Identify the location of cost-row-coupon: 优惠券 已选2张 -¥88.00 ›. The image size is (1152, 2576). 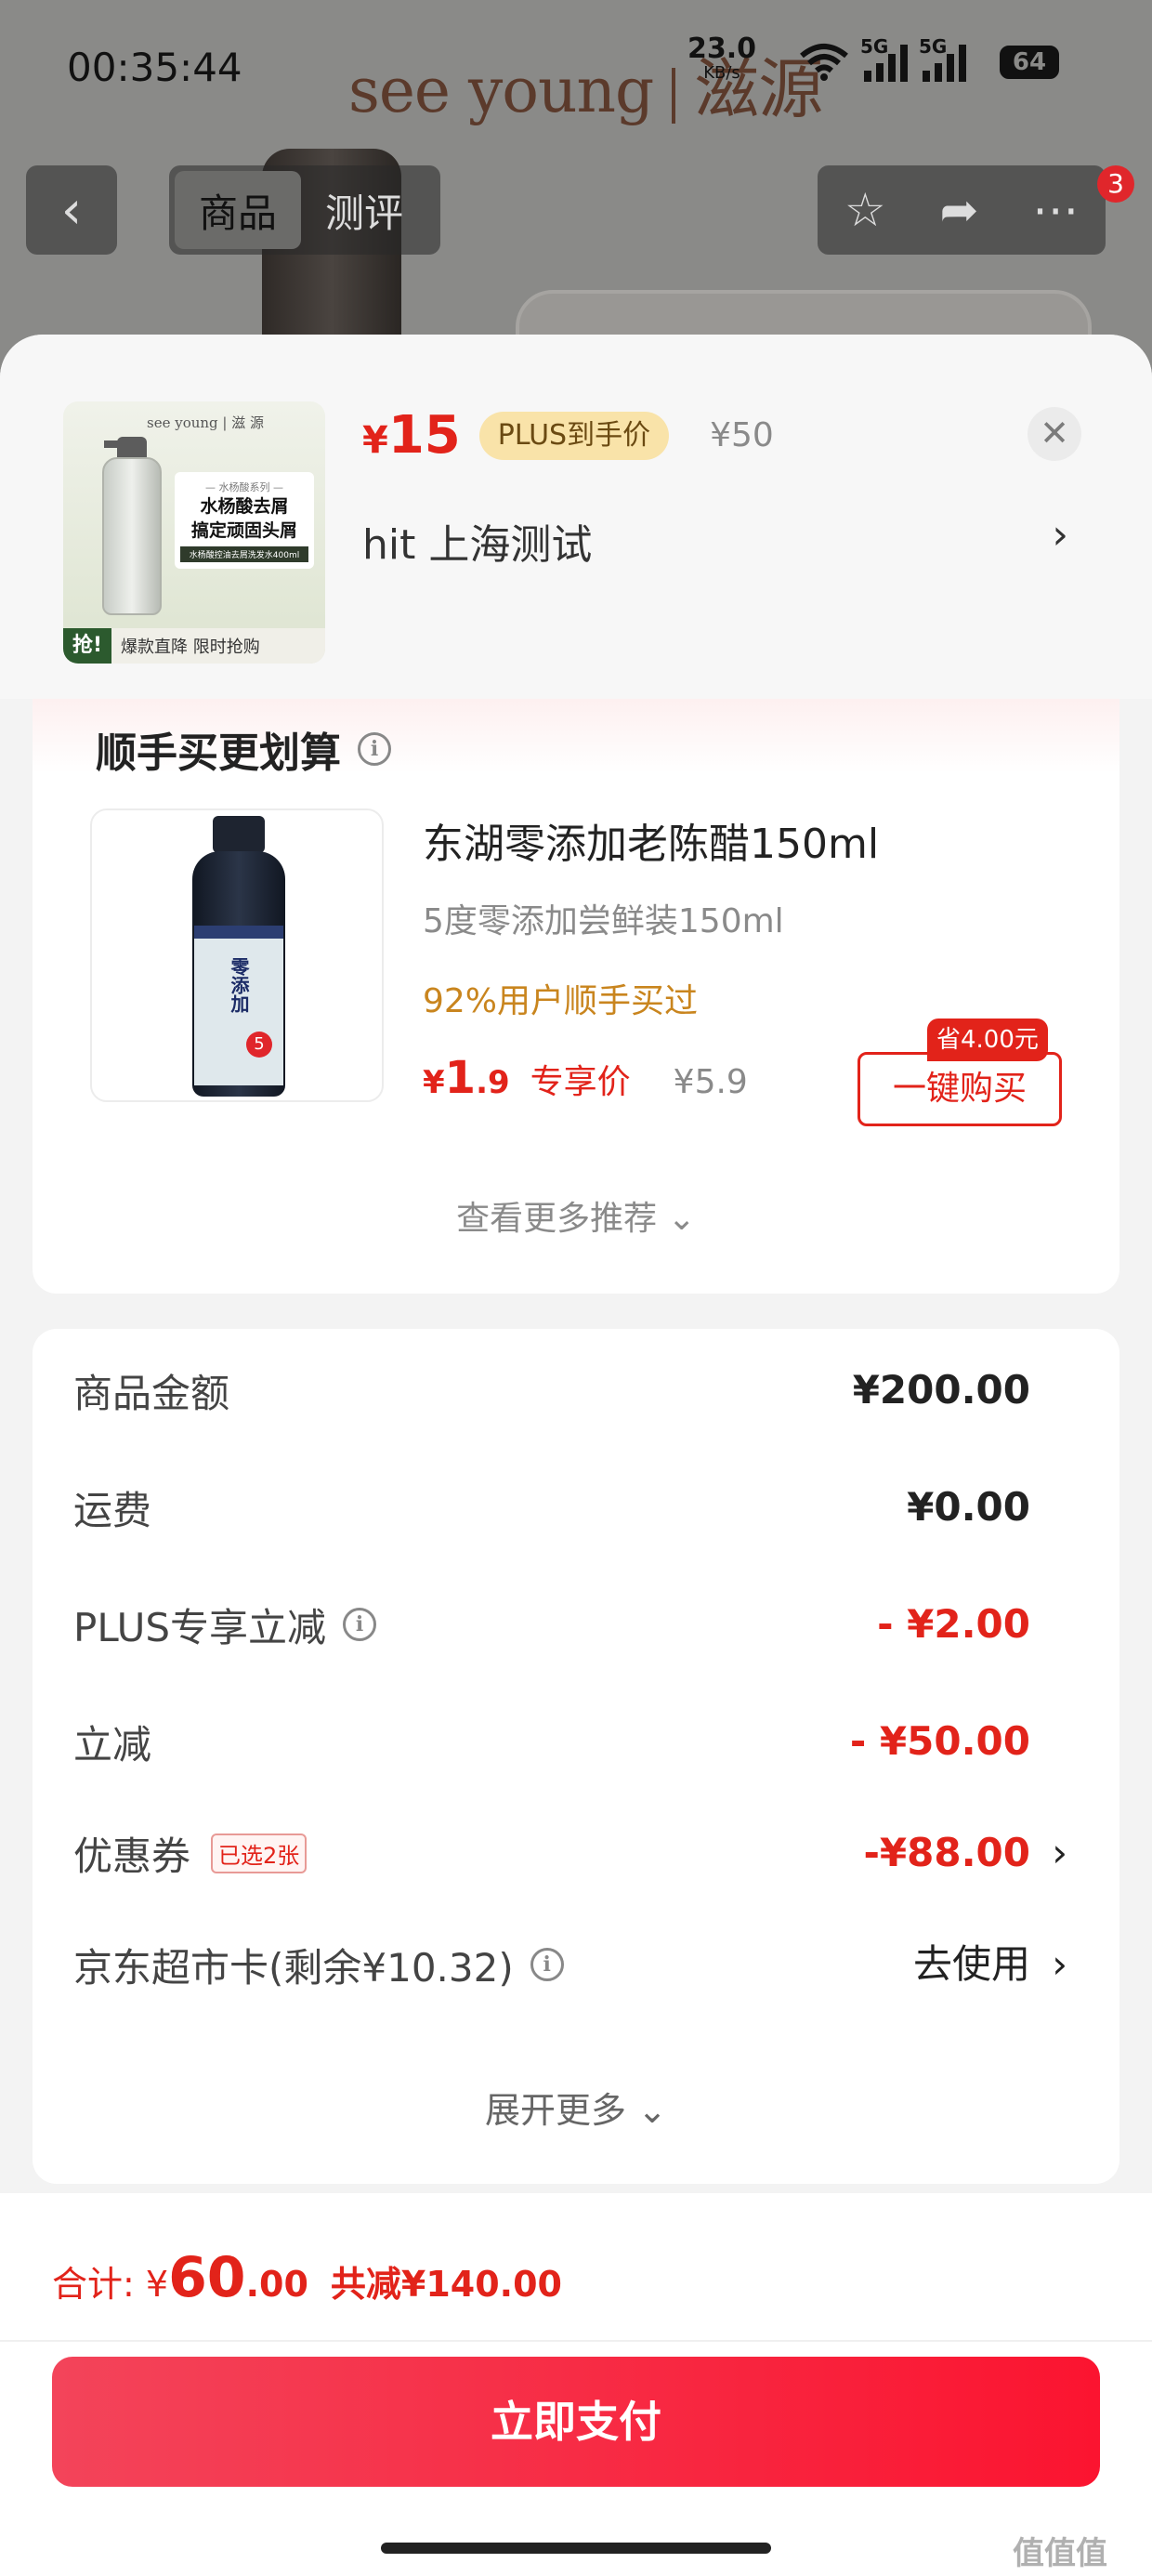
(570, 1853).